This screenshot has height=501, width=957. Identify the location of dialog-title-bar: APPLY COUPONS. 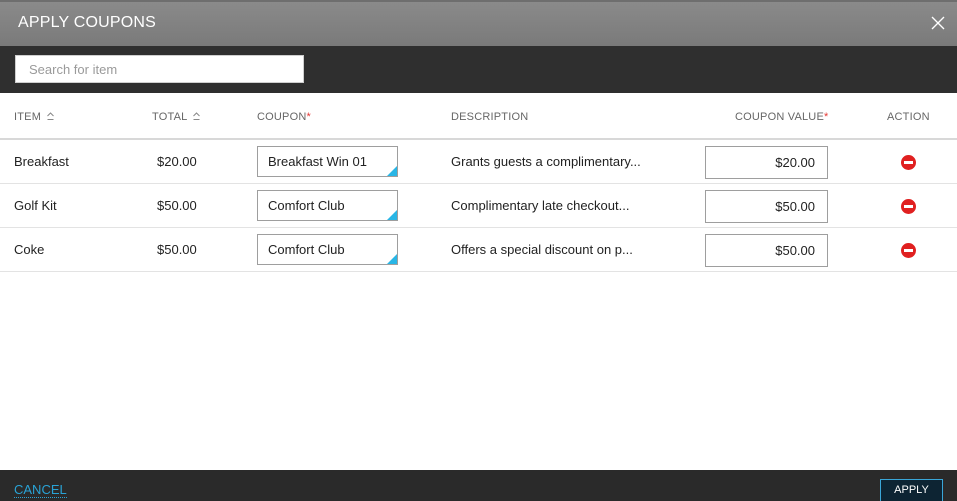
(478, 23).